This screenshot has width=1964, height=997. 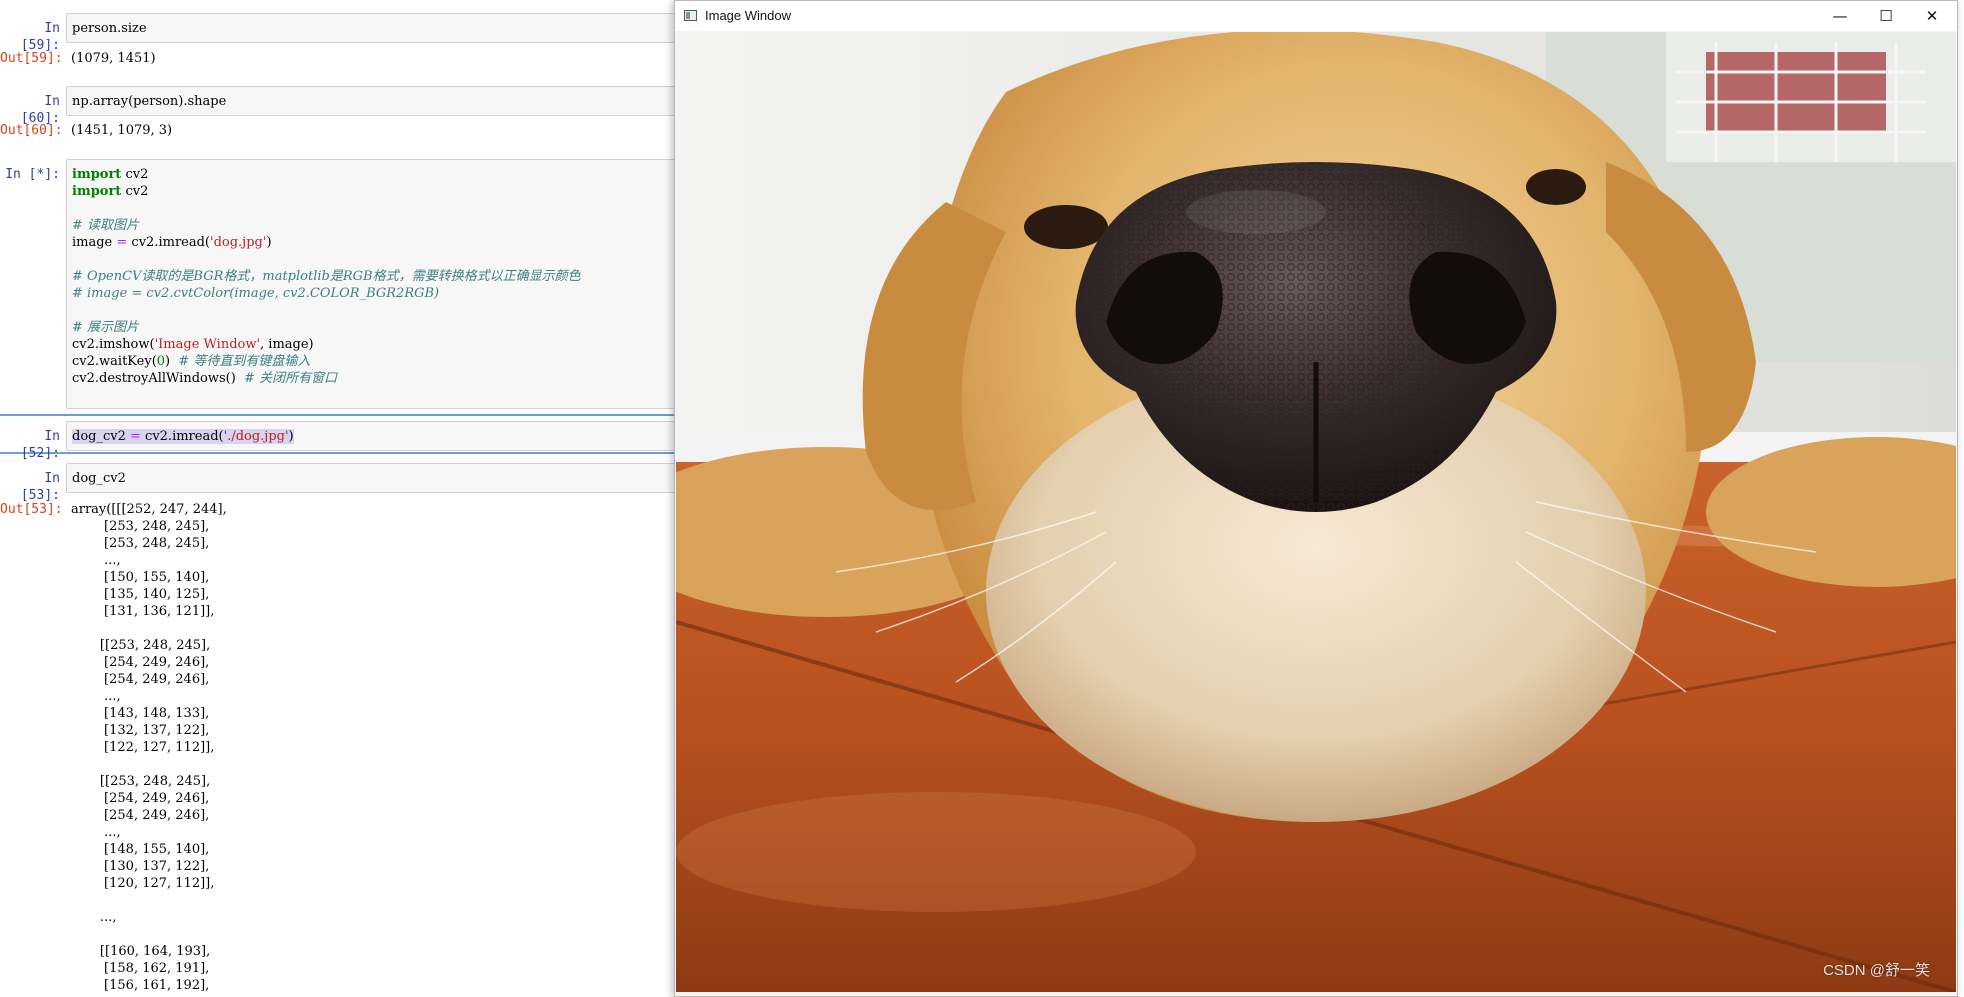 What do you see at coordinates (207, 344) in the screenshot?
I see `string: 'Image Window'` at bounding box center [207, 344].